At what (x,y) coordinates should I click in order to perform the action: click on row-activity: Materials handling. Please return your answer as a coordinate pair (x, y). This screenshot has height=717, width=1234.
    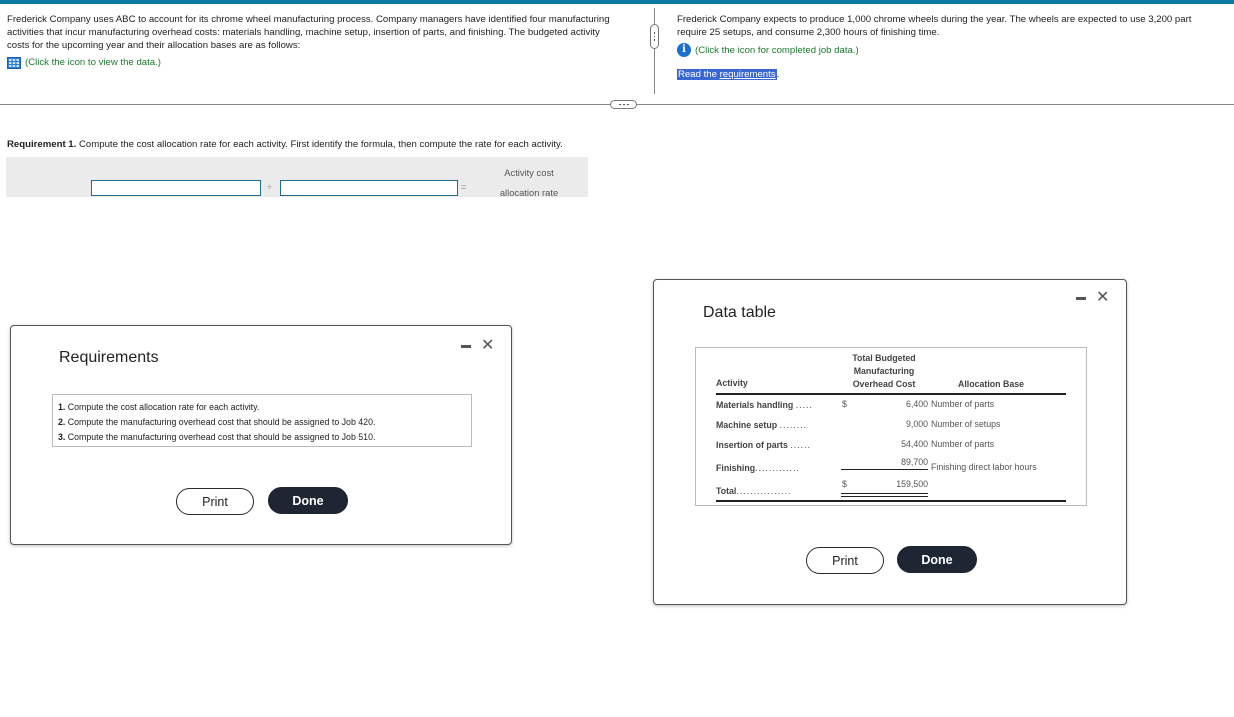
    Looking at the image, I should click on (755, 405).